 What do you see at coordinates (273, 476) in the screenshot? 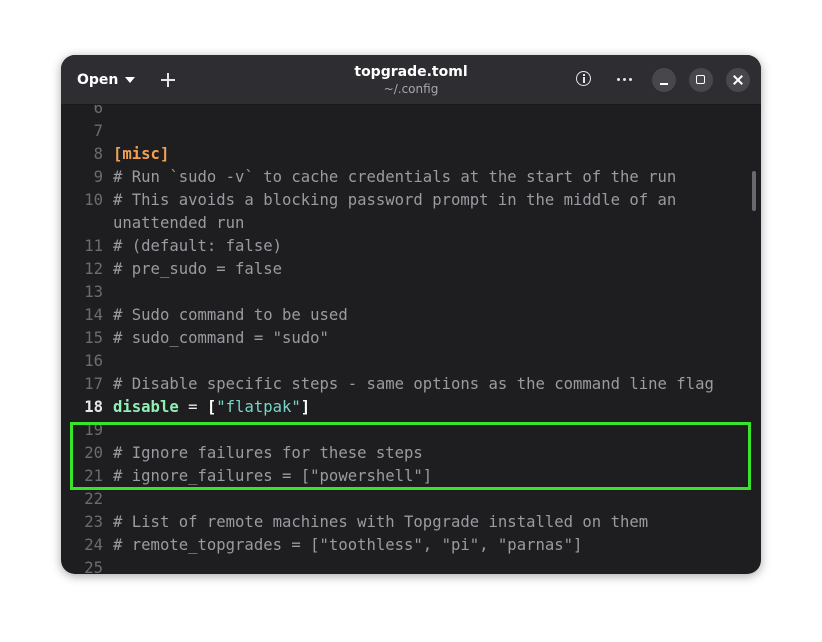
I see `line-text: # ignore_failures = ["powershell"]` at bounding box center [273, 476].